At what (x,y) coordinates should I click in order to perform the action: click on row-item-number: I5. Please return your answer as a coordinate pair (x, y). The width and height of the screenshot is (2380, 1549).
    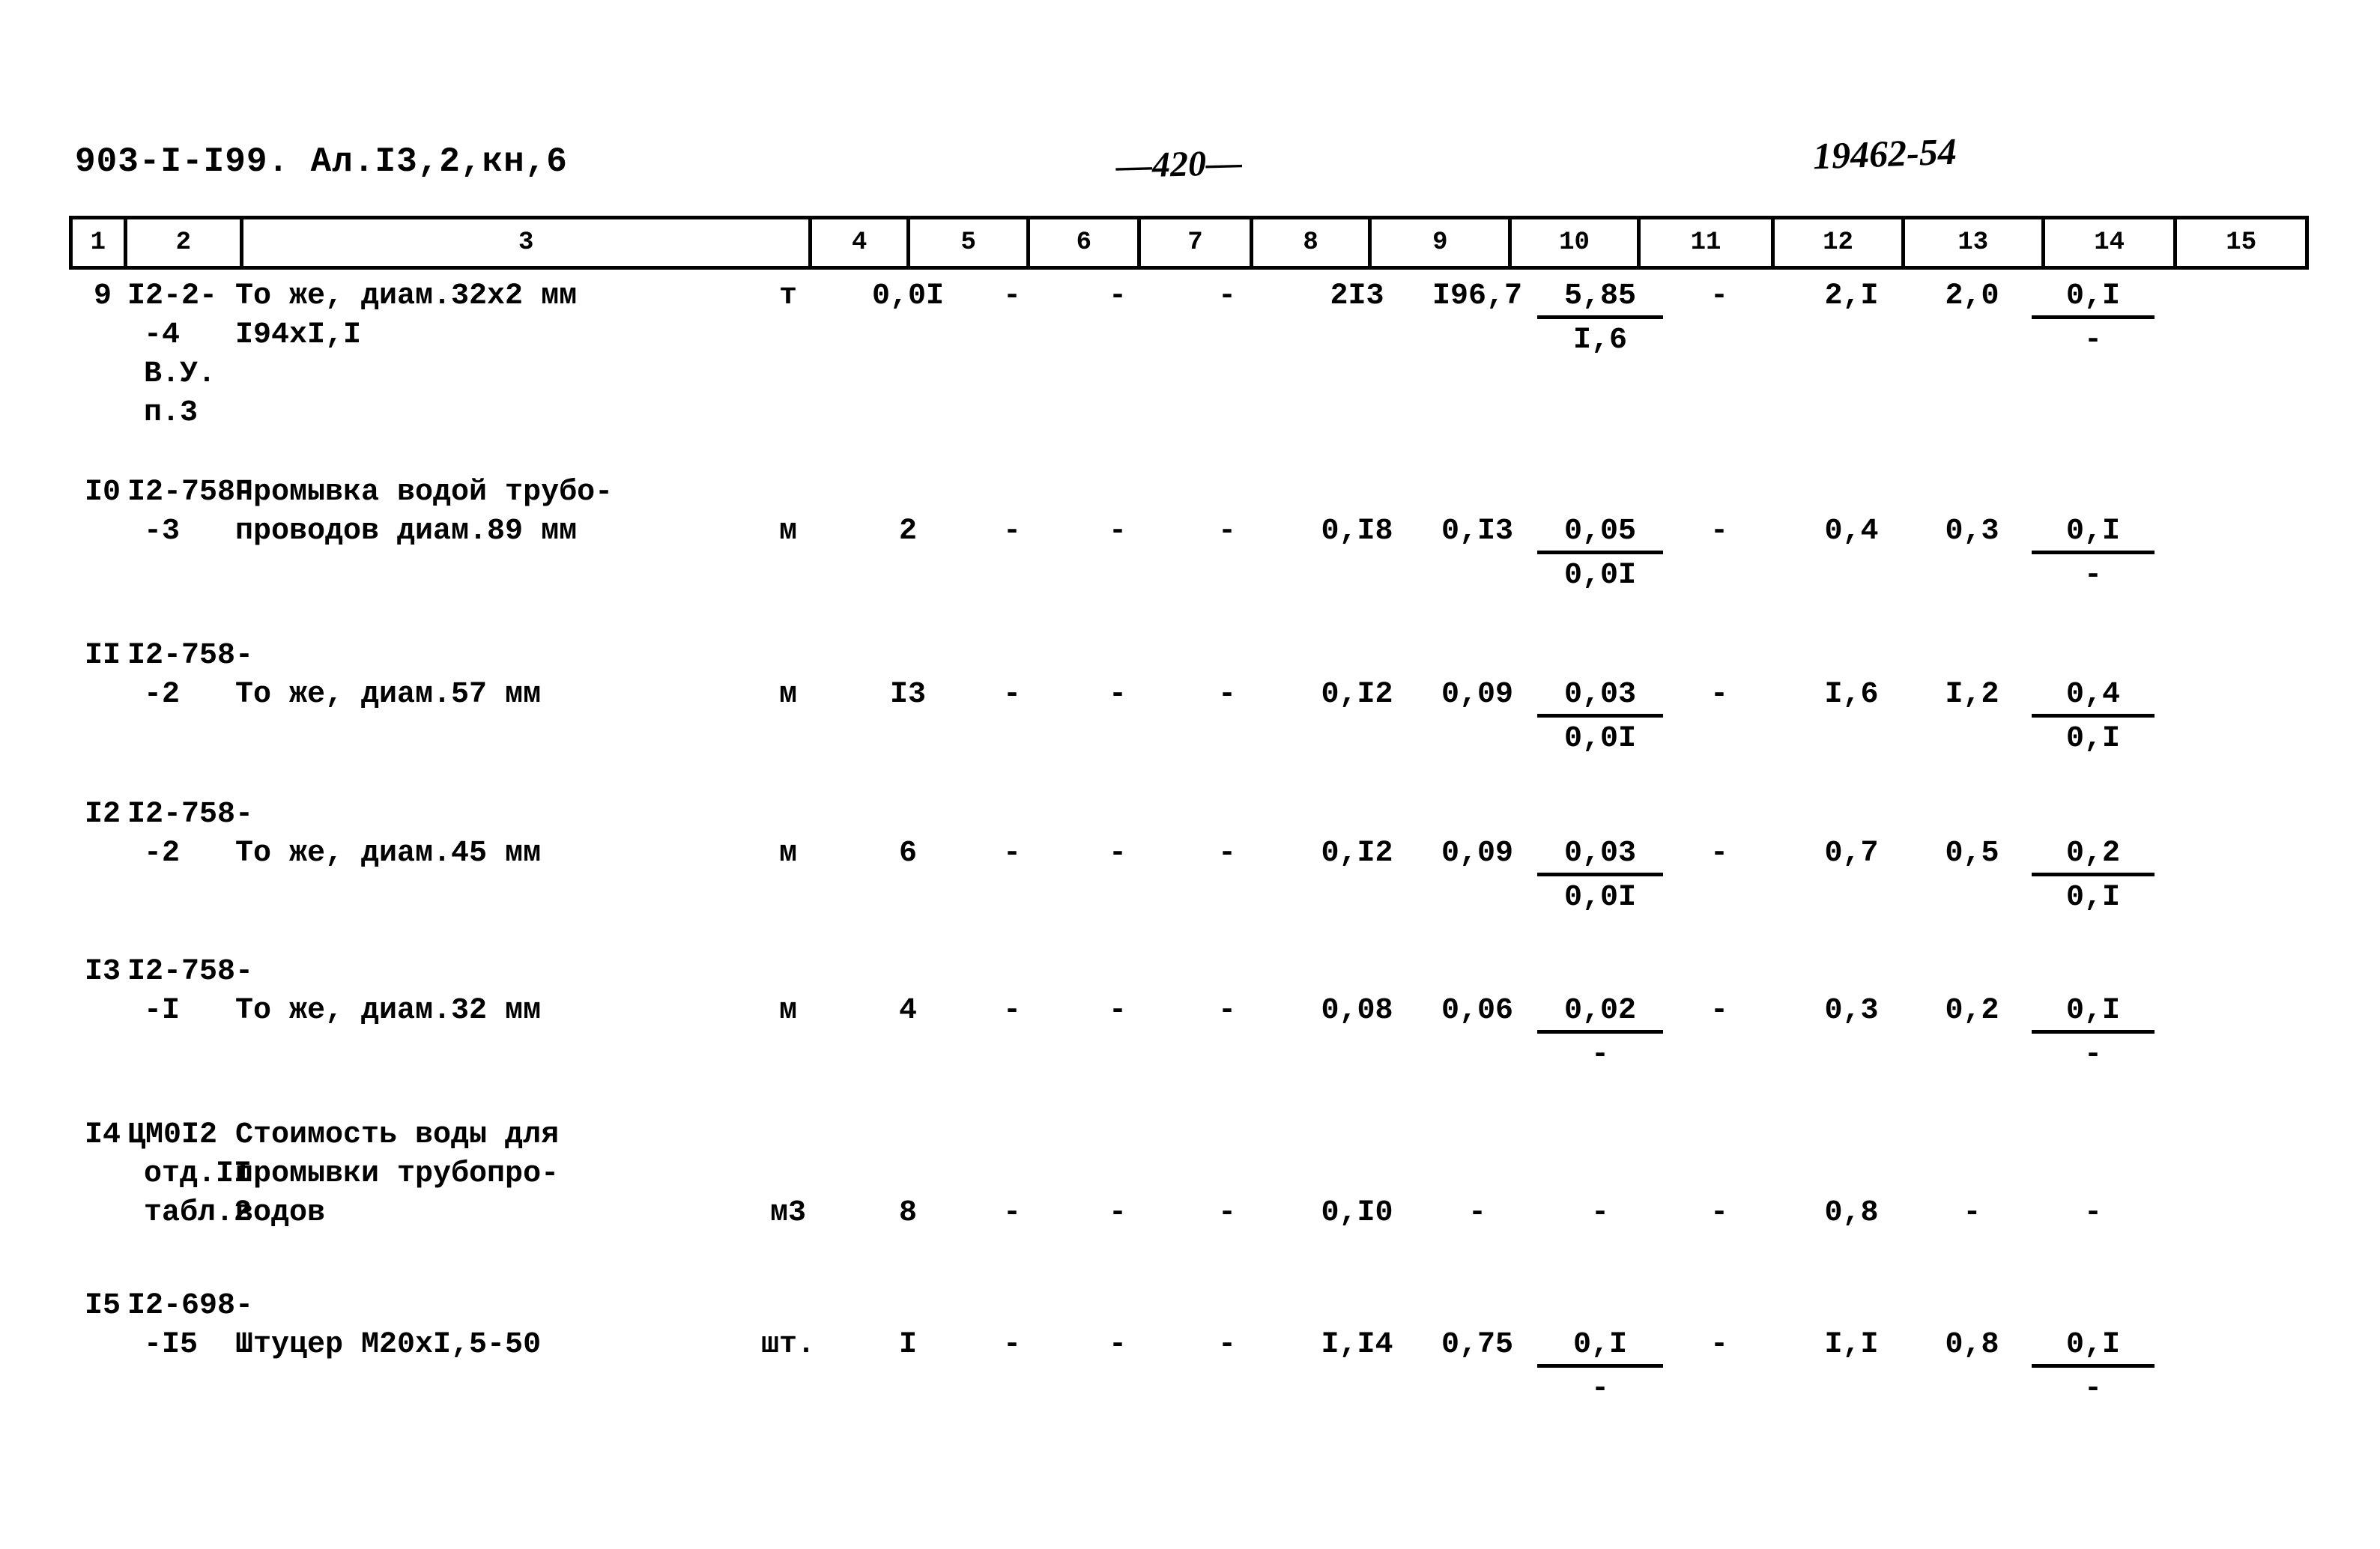
    Looking at the image, I should click on (102, 1306).